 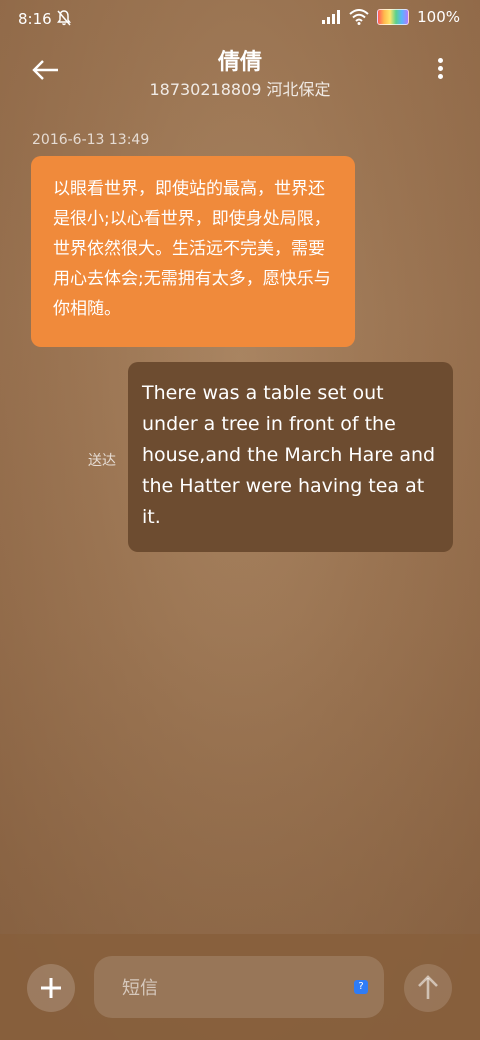 What do you see at coordinates (359, 17) in the screenshot?
I see `wifi-icon` at bounding box center [359, 17].